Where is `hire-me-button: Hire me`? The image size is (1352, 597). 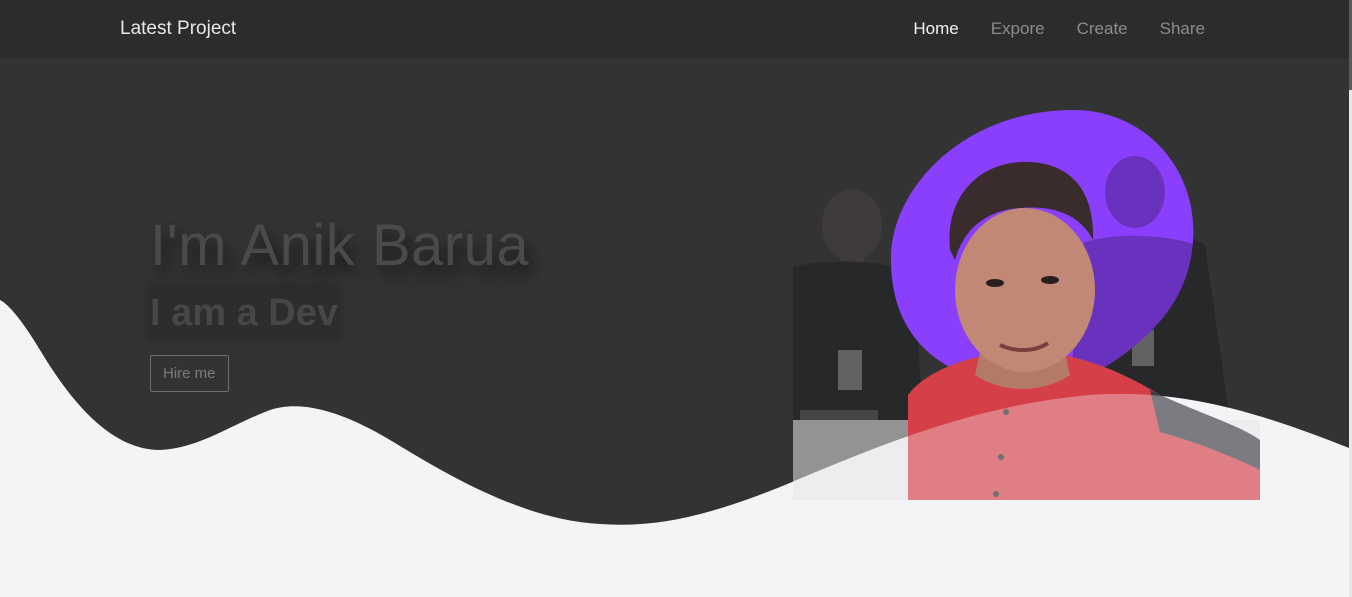 hire-me-button: Hire me is located at coordinates (189, 373).